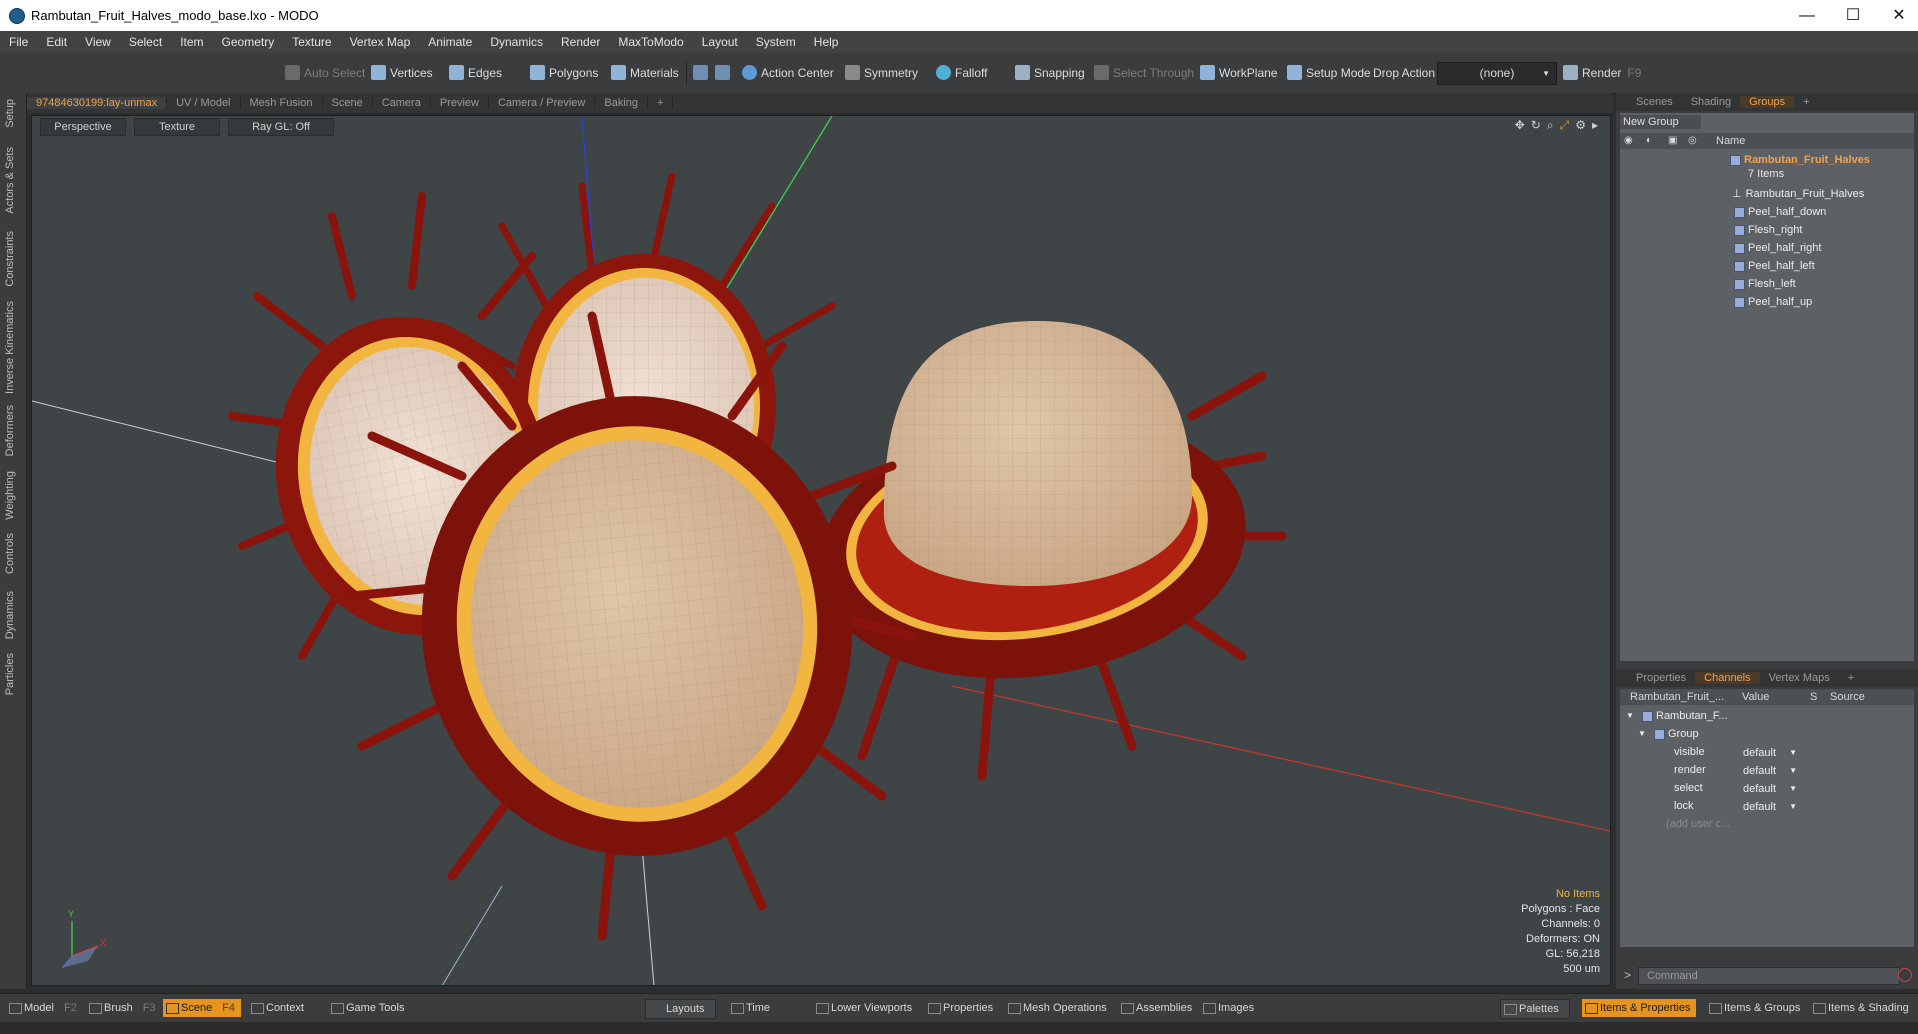 This screenshot has width=1918, height=1034. I want to click on move-view-icon: ✥, so click(1520, 125).